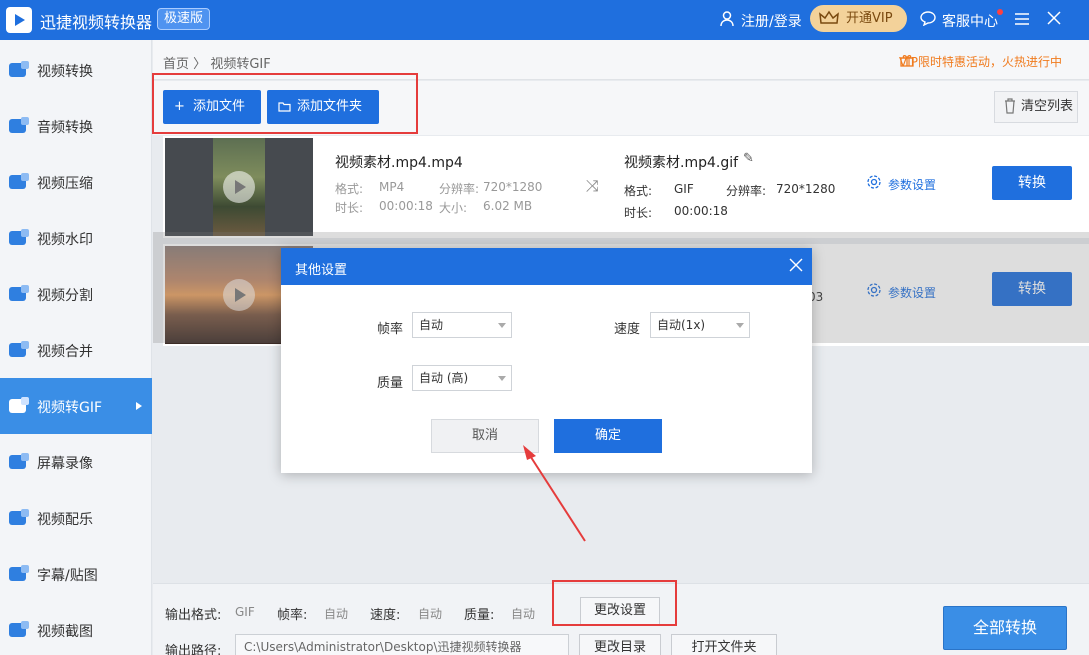  What do you see at coordinates (869, 18) in the screenshot?
I see `vip-label: 开通VIP` at bounding box center [869, 18].